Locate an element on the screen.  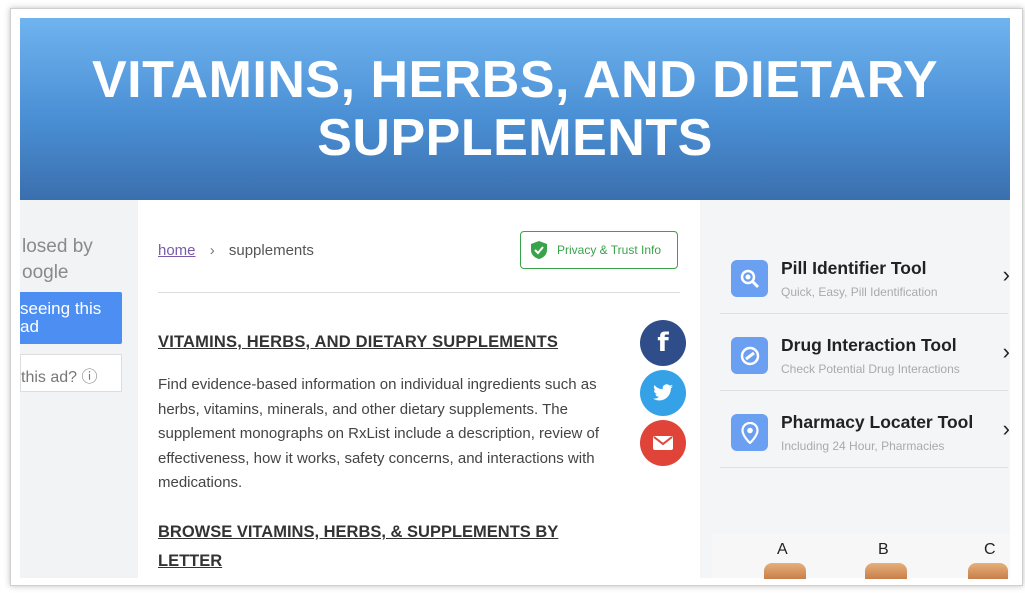
email-icon is located at coordinates (663, 443).